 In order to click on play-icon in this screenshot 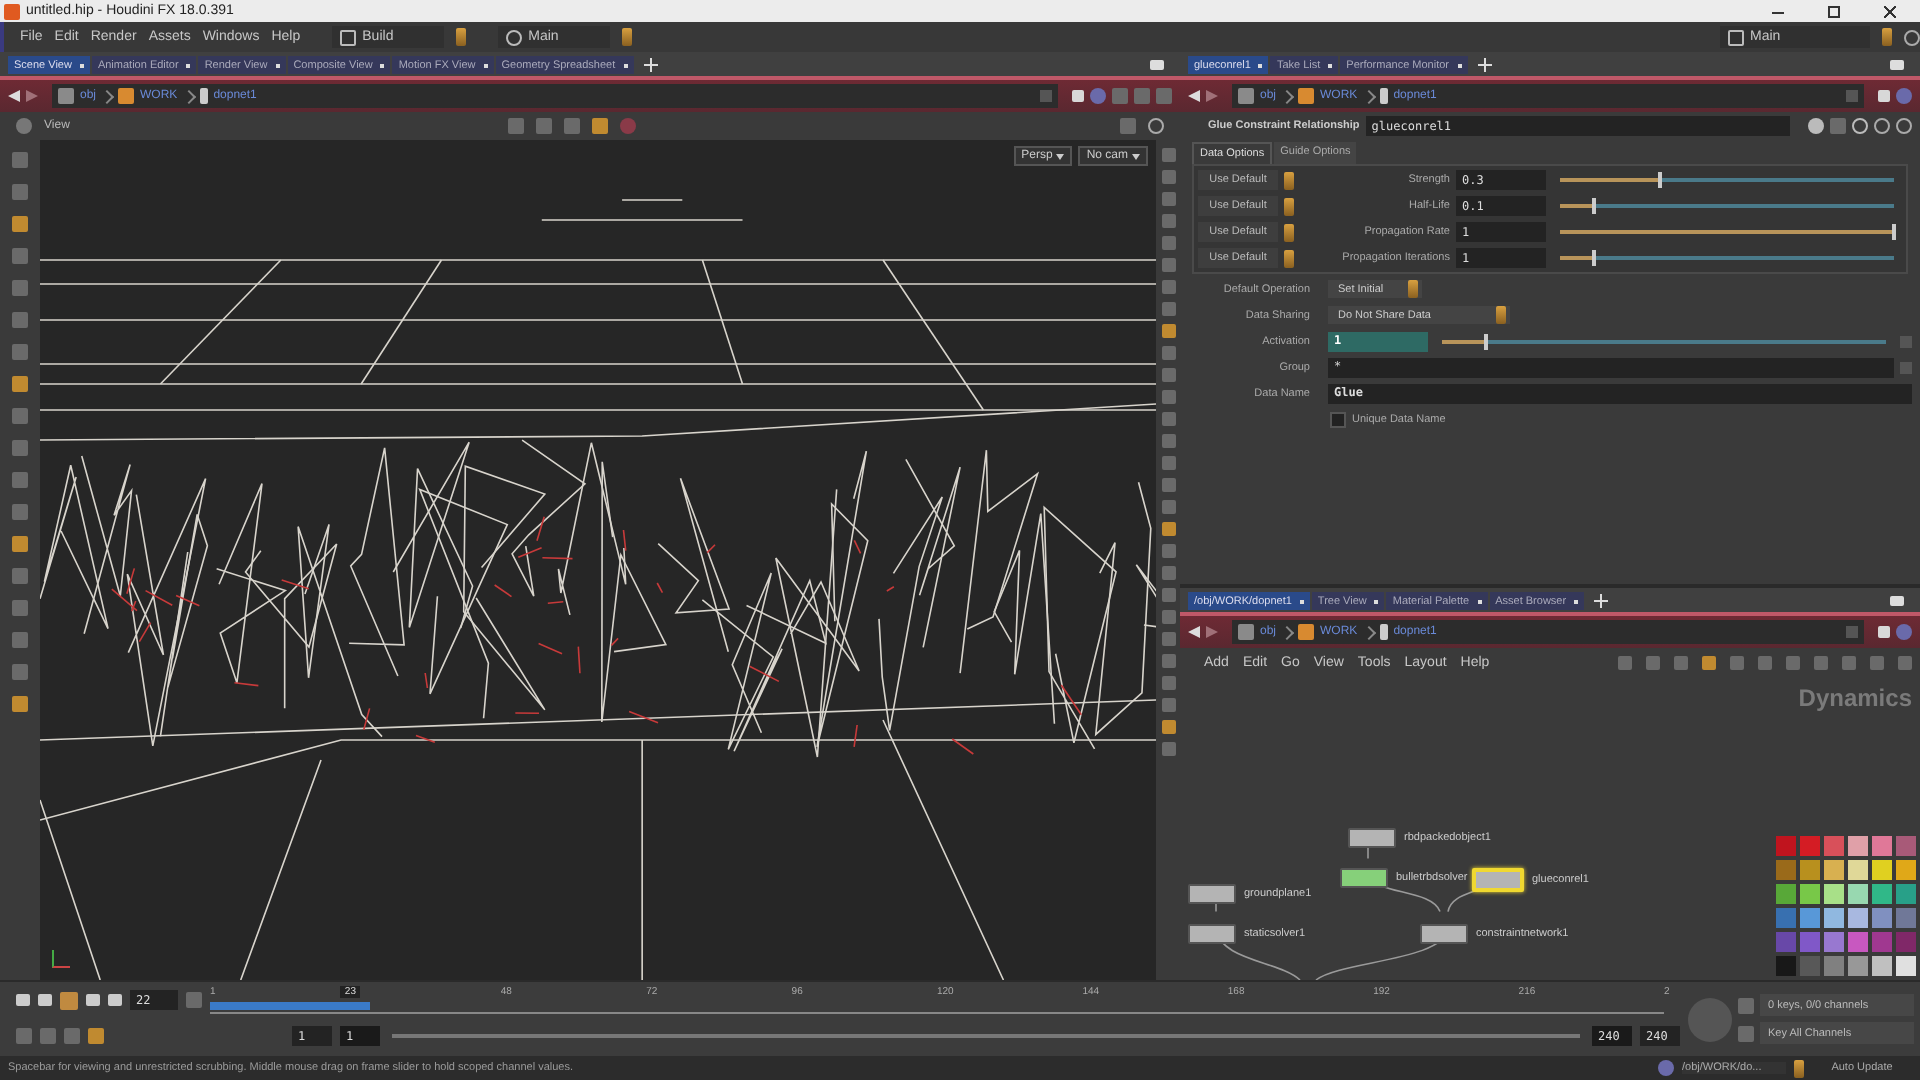, I will do `click(93, 1000)`.